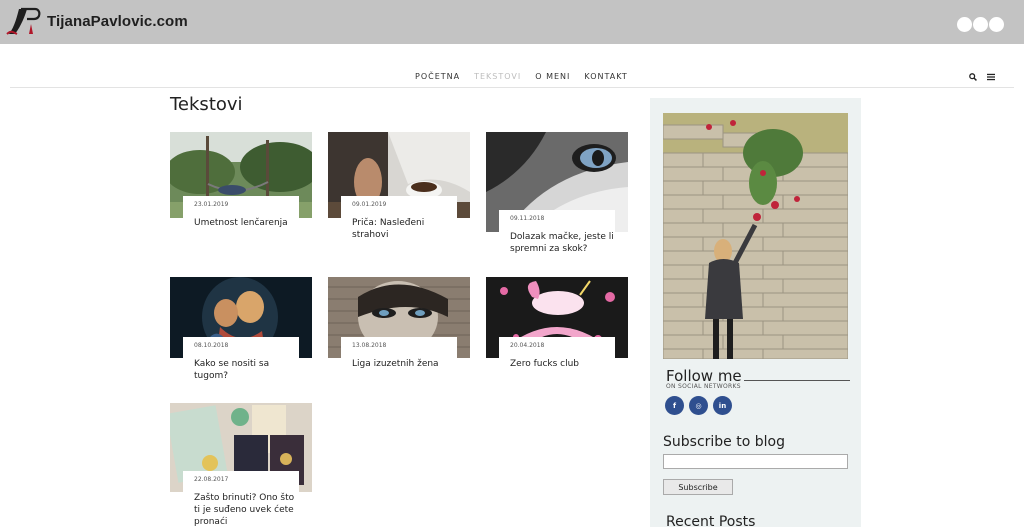 Image resolution: width=1024 pixels, height=530 pixels. I want to click on nav-item-kontakt: KONTAKT, so click(605, 77).